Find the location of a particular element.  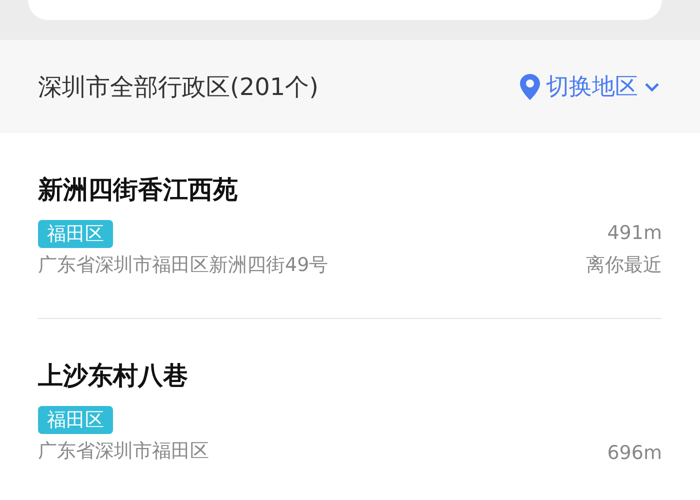

location-pin-icon is located at coordinates (530, 87).